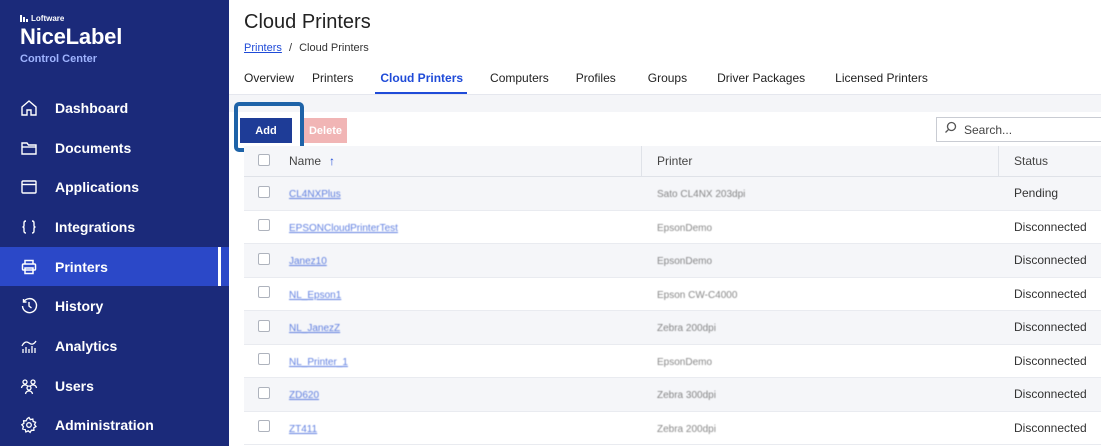 This screenshot has width=1101, height=446. Describe the element at coordinates (334, 48) in the screenshot. I see `breadcrumb-current: Cloud Printers` at that location.